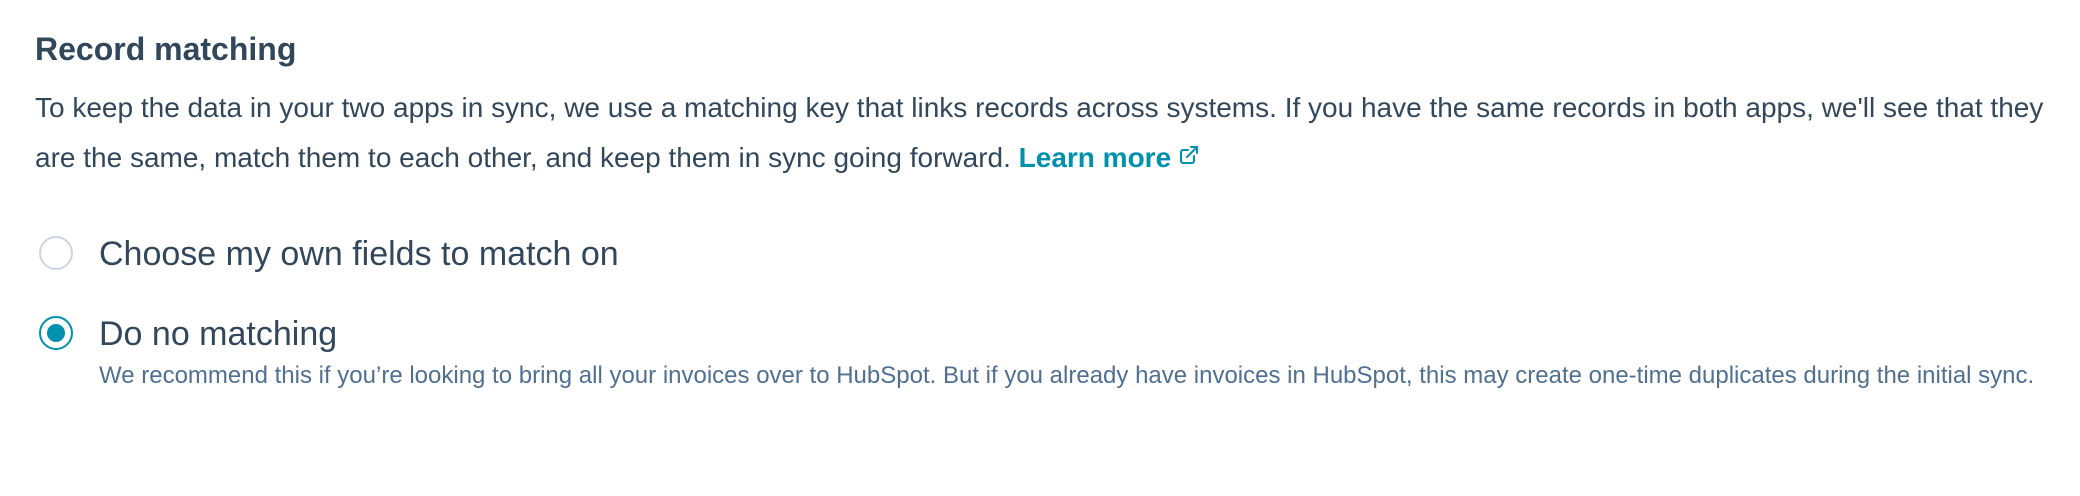 The width and height of the screenshot is (2080, 496). I want to click on option-label: Do no matching, so click(218, 334).